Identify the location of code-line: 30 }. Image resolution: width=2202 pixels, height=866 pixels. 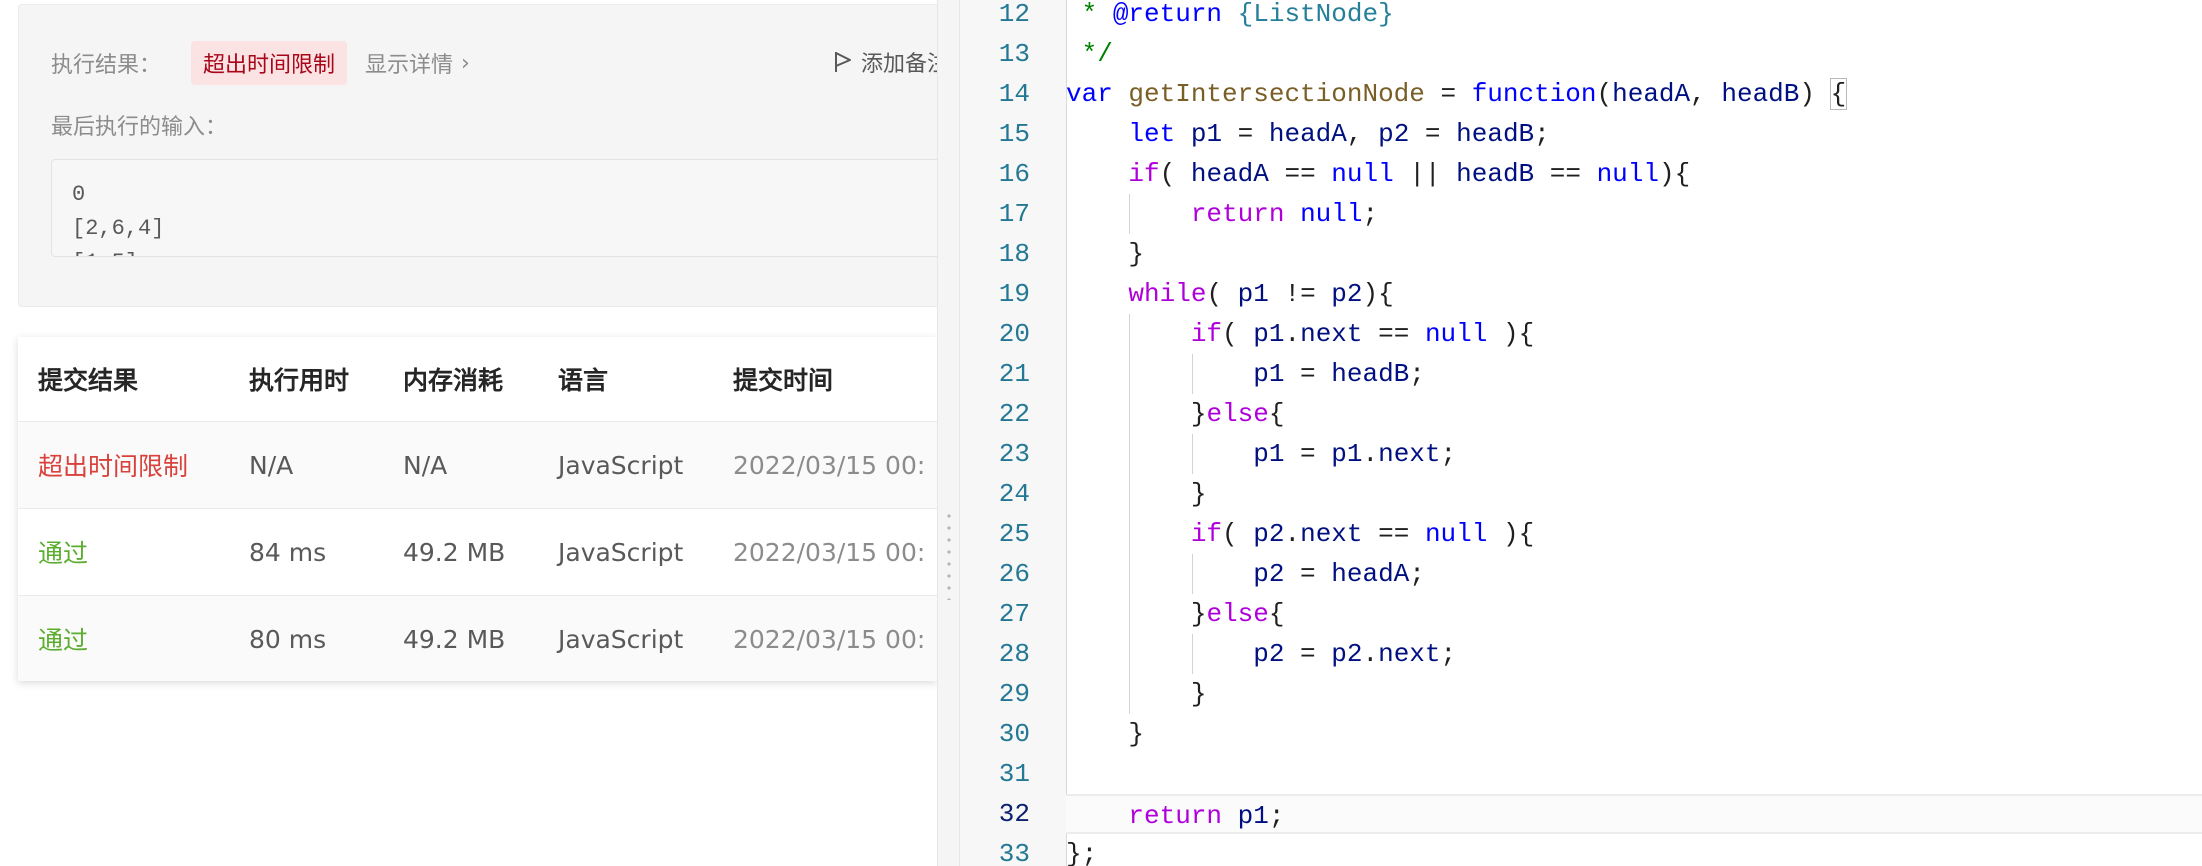
(1581, 734).